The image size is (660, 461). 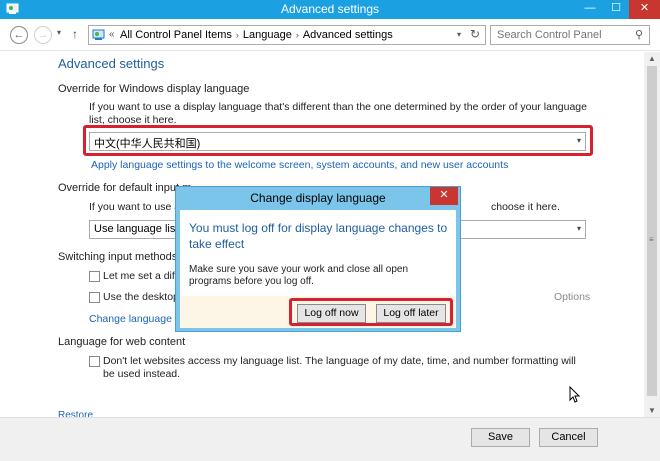 What do you see at coordinates (143, 297) in the screenshot?
I see `checkbox-label: Use the desktop l` at bounding box center [143, 297].